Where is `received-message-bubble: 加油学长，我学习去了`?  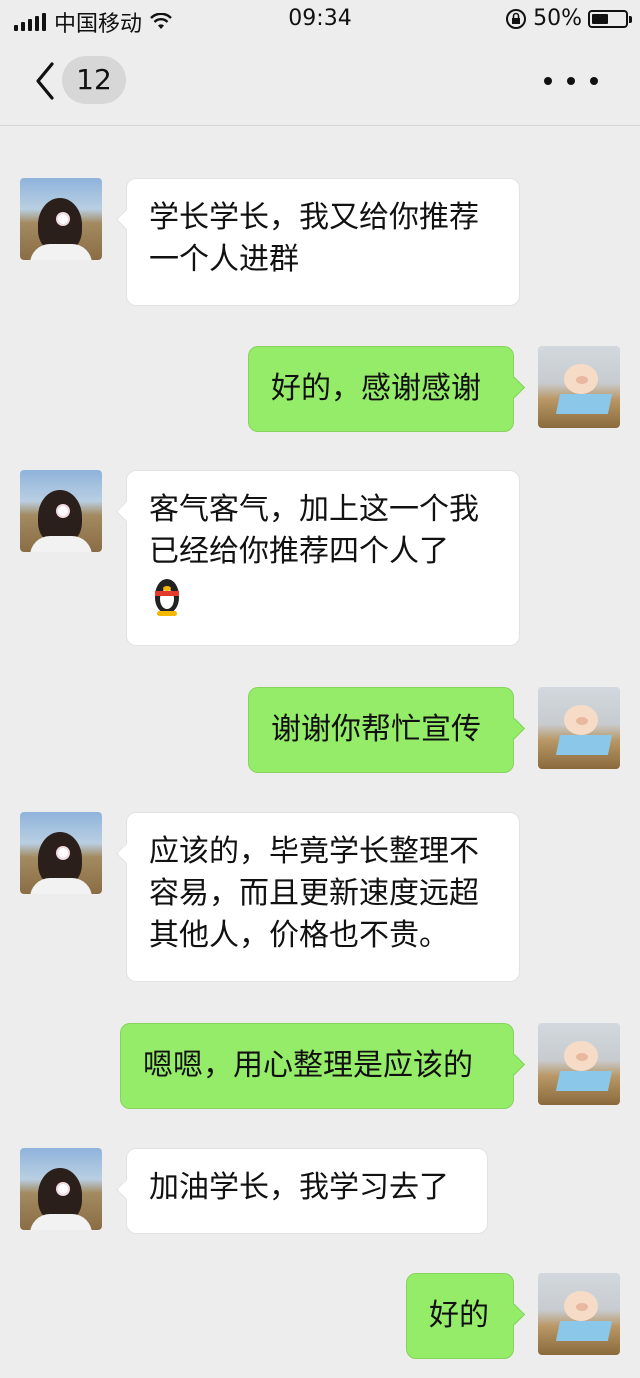 received-message-bubble: 加油学长，我学习去了 is located at coordinates (307, 1191).